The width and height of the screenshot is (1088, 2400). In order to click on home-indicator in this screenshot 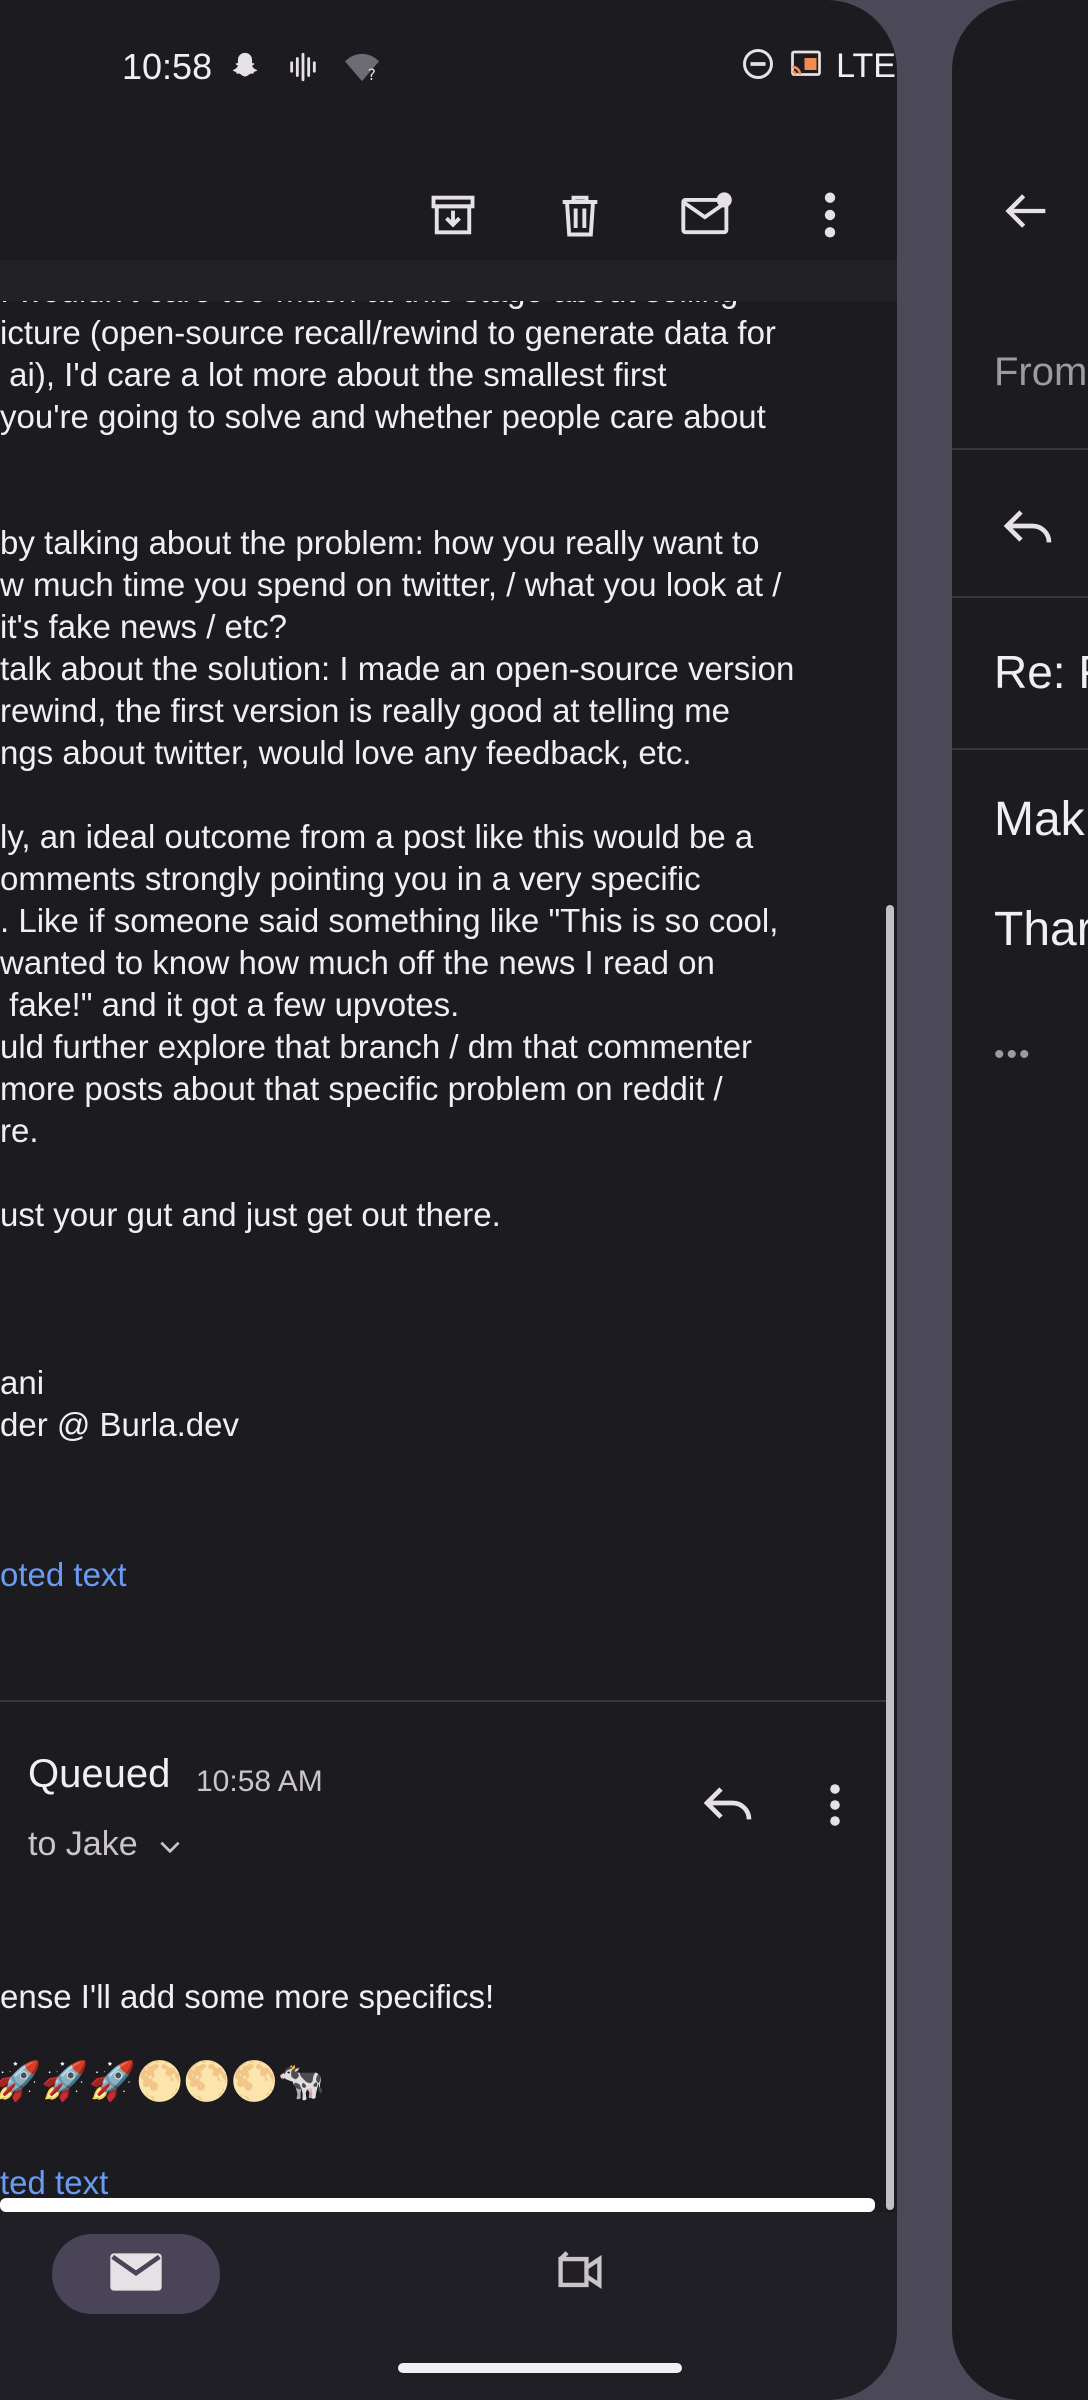, I will do `click(540, 2368)`.